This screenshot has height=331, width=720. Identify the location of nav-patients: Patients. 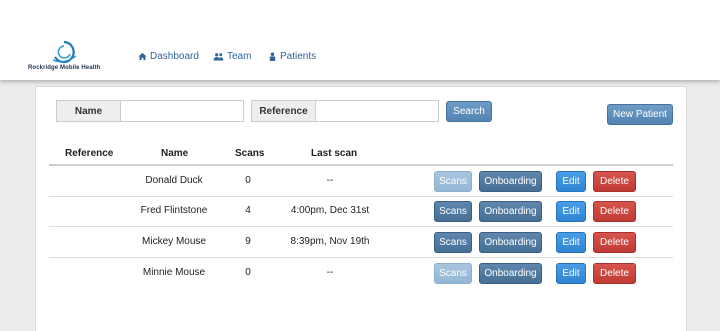
(292, 56).